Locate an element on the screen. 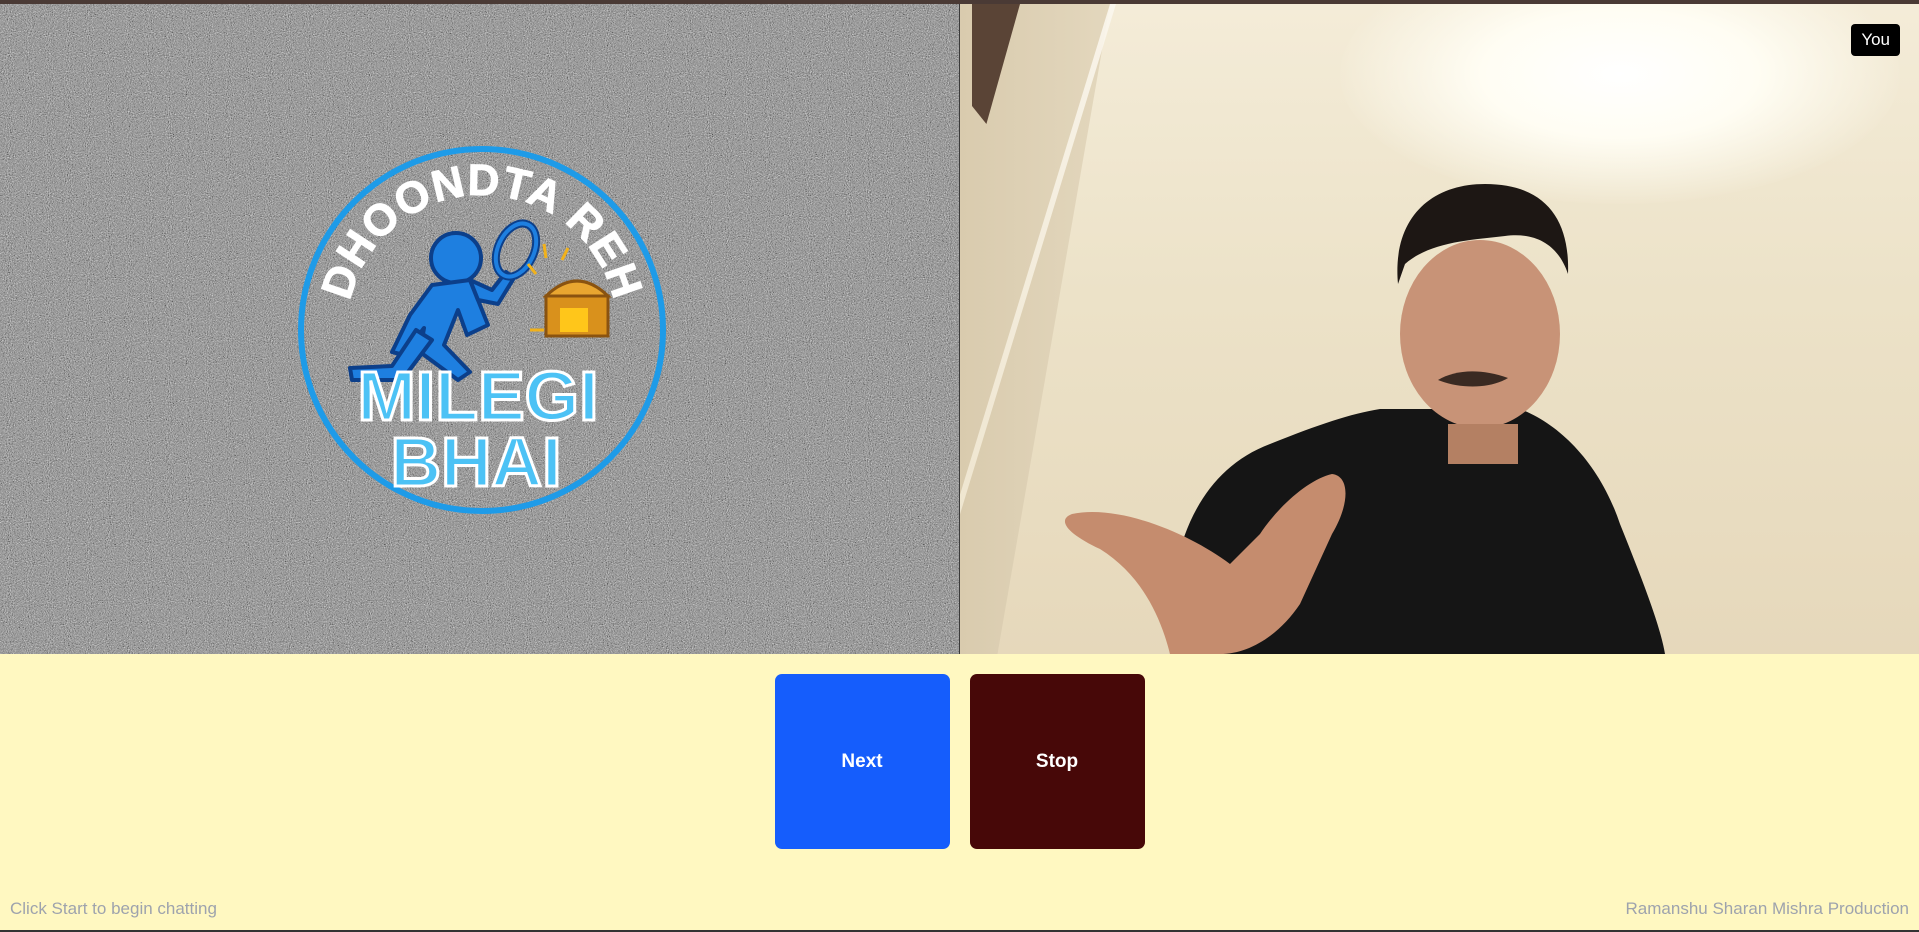 Image resolution: width=1919 pixels, height=932 pixels. credit-text: Ramanshu Sharan Mishra Production is located at coordinates (1767, 908).